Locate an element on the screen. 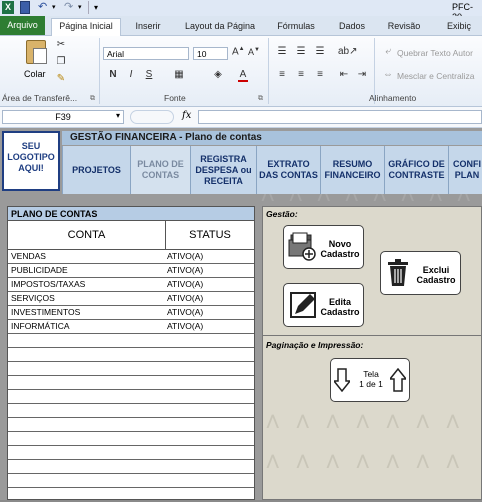 The width and height of the screenshot is (482, 502). formula-bar-grip-icon is located at coordinates (152, 117).